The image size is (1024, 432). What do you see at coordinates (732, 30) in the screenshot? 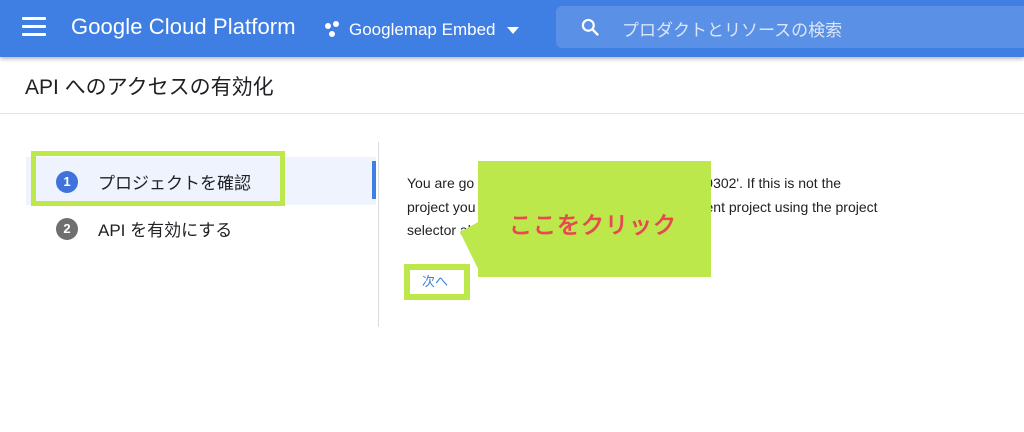
I see `search-placeholder: プロダクトとリソースの検索` at bounding box center [732, 30].